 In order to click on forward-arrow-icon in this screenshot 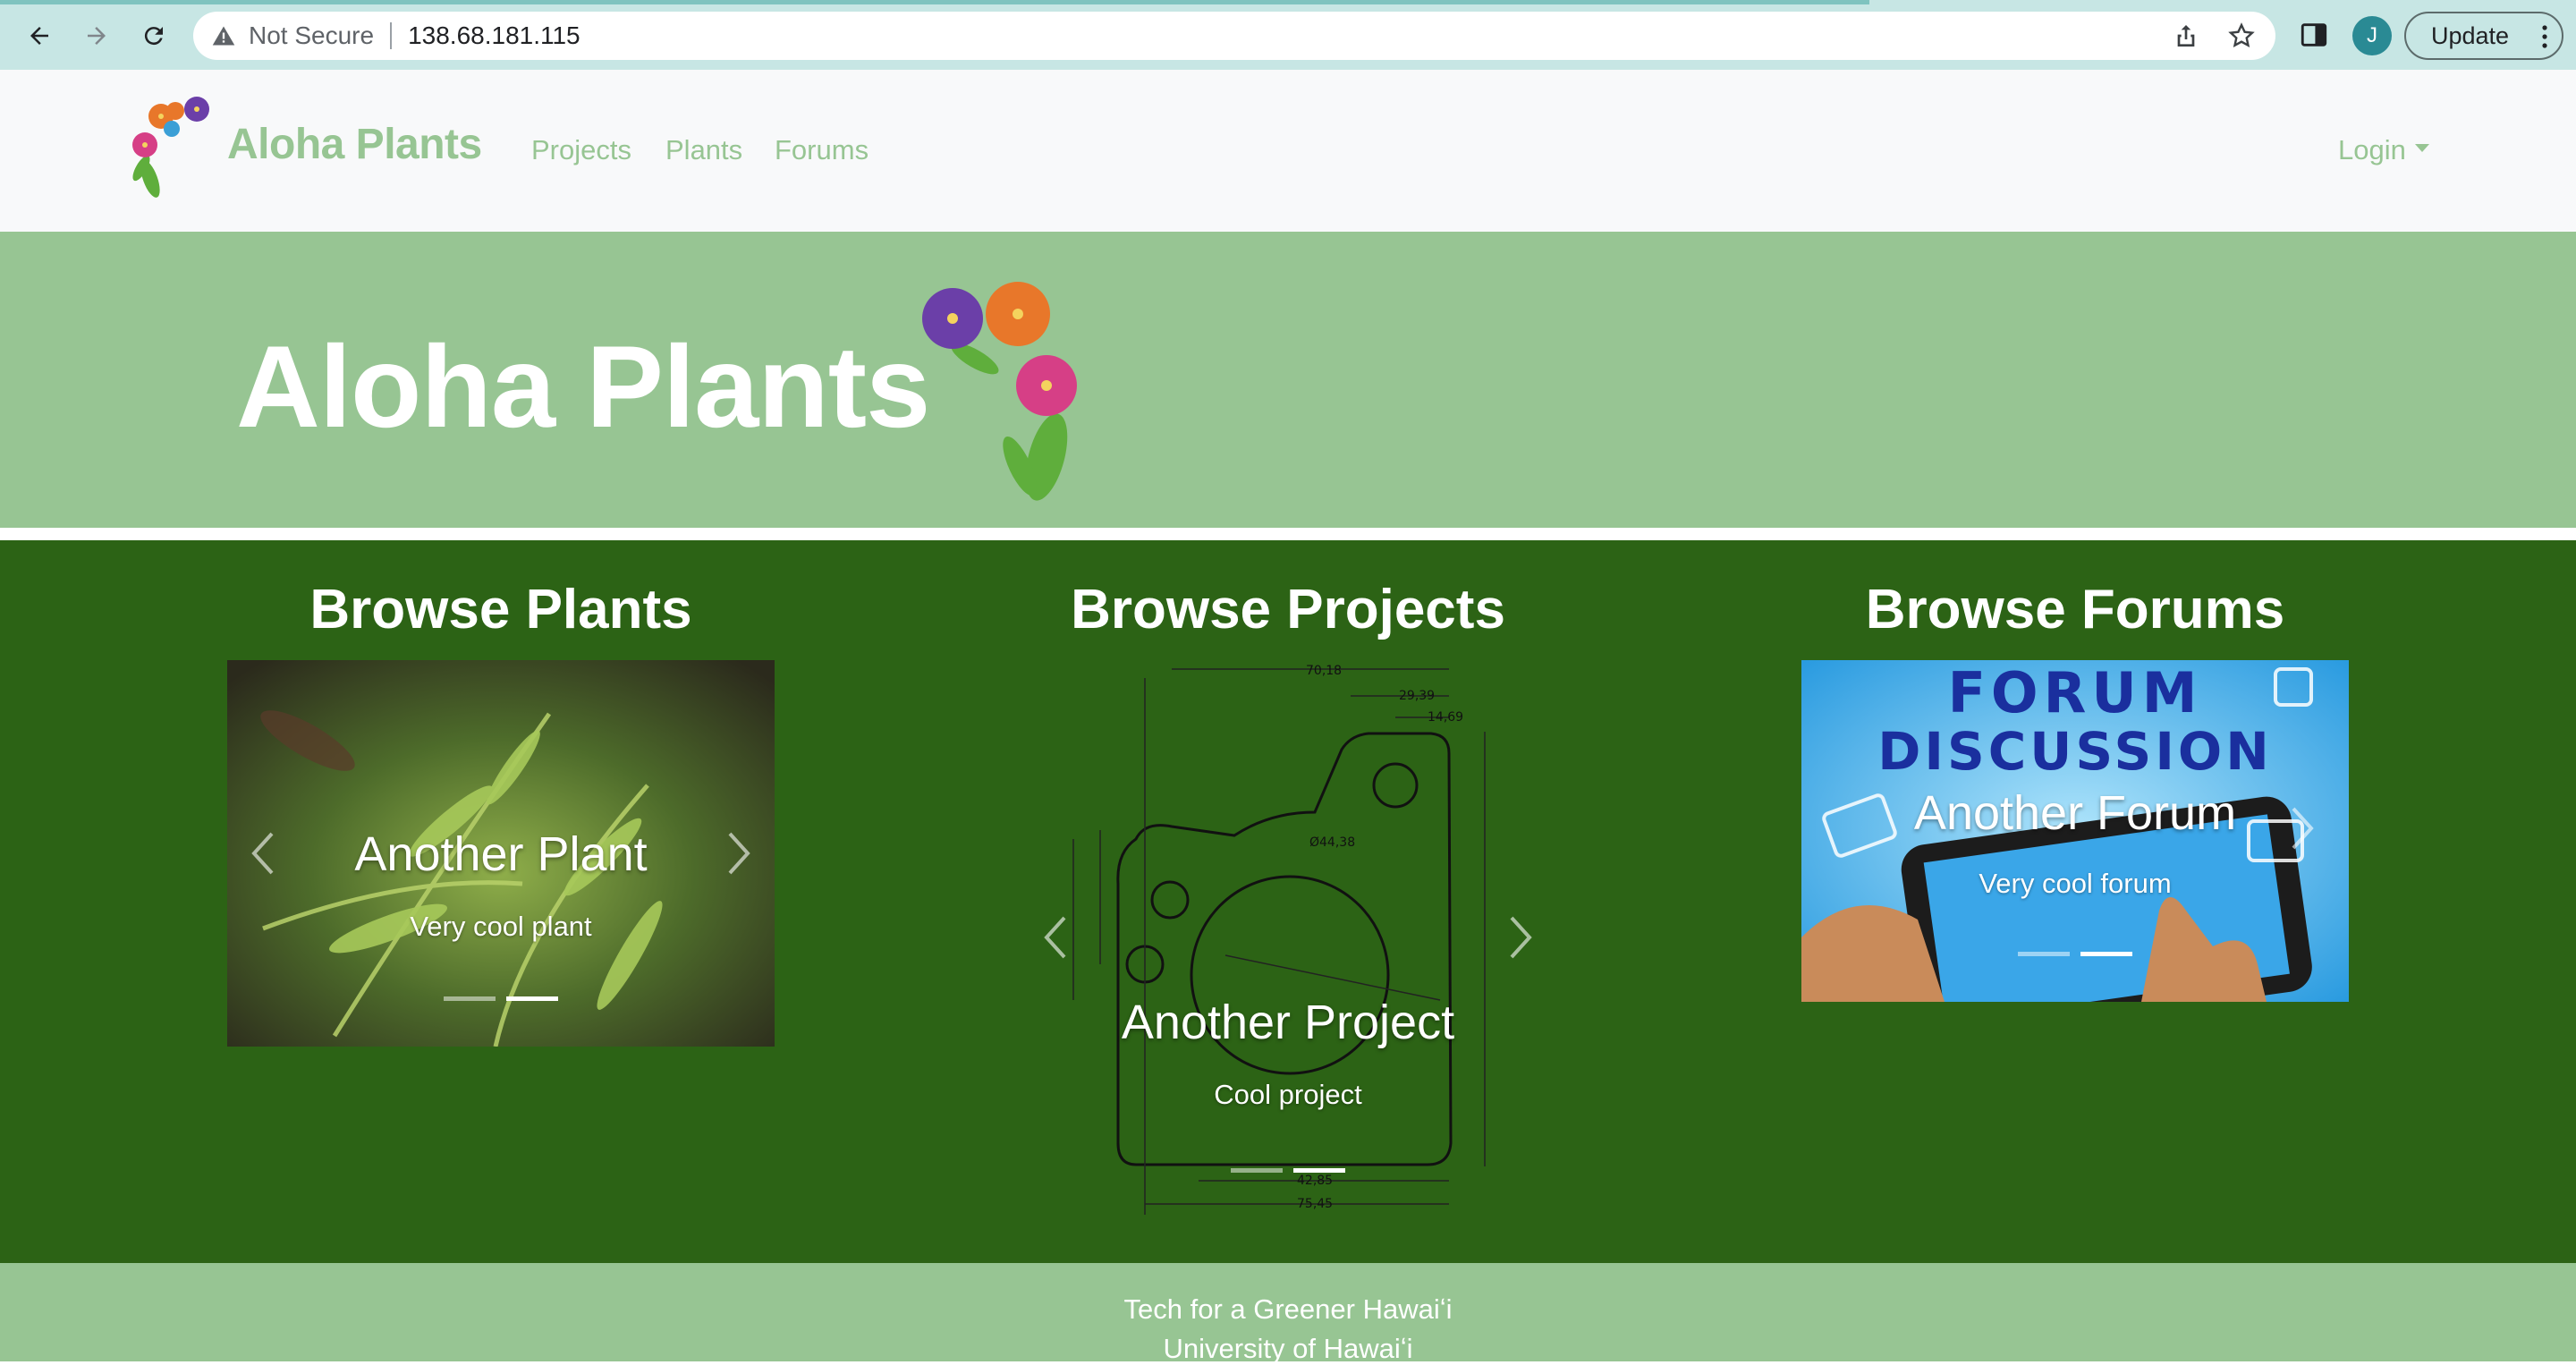, I will do `click(97, 36)`.